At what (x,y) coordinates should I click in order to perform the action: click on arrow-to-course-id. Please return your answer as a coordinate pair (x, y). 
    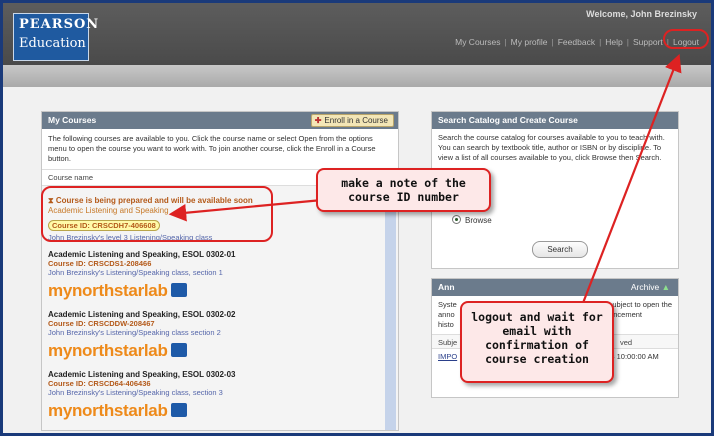
    Looking at the image, I should click on (251, 209).